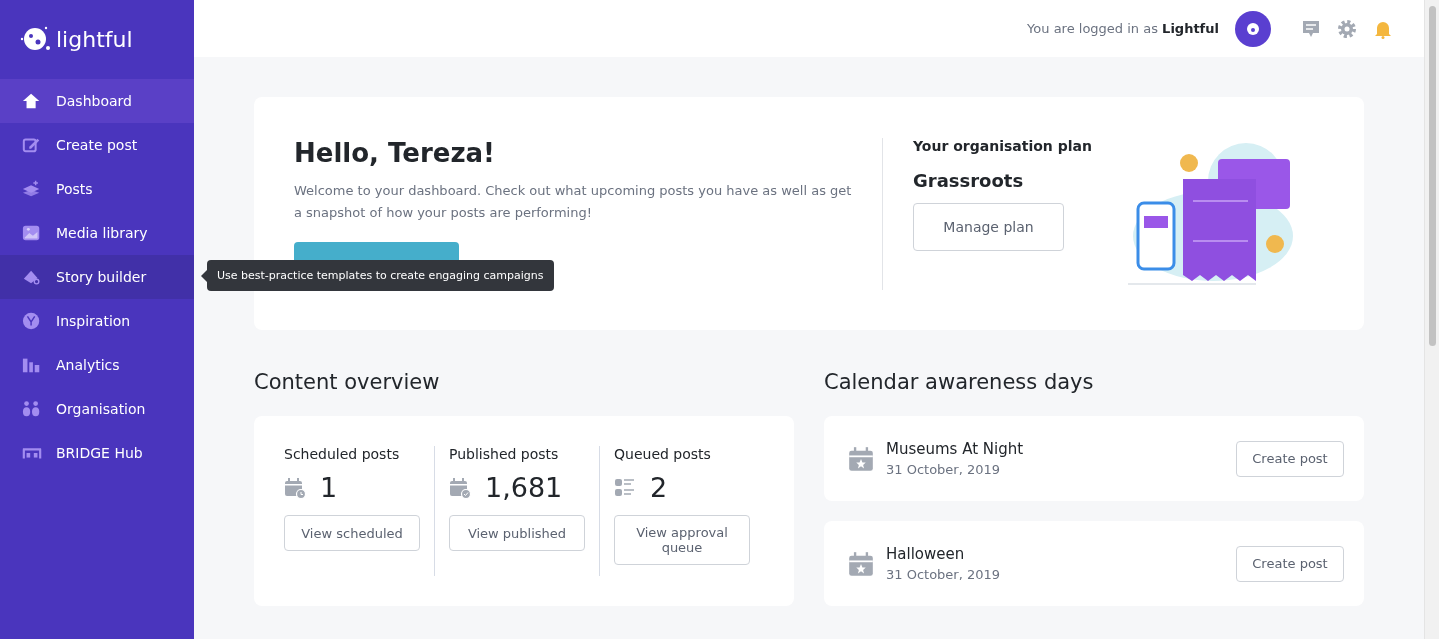  What do you see at coordinates (329, 487) in the screenshot?
I see `stat-value: 1` at bounding box center [329, 487].